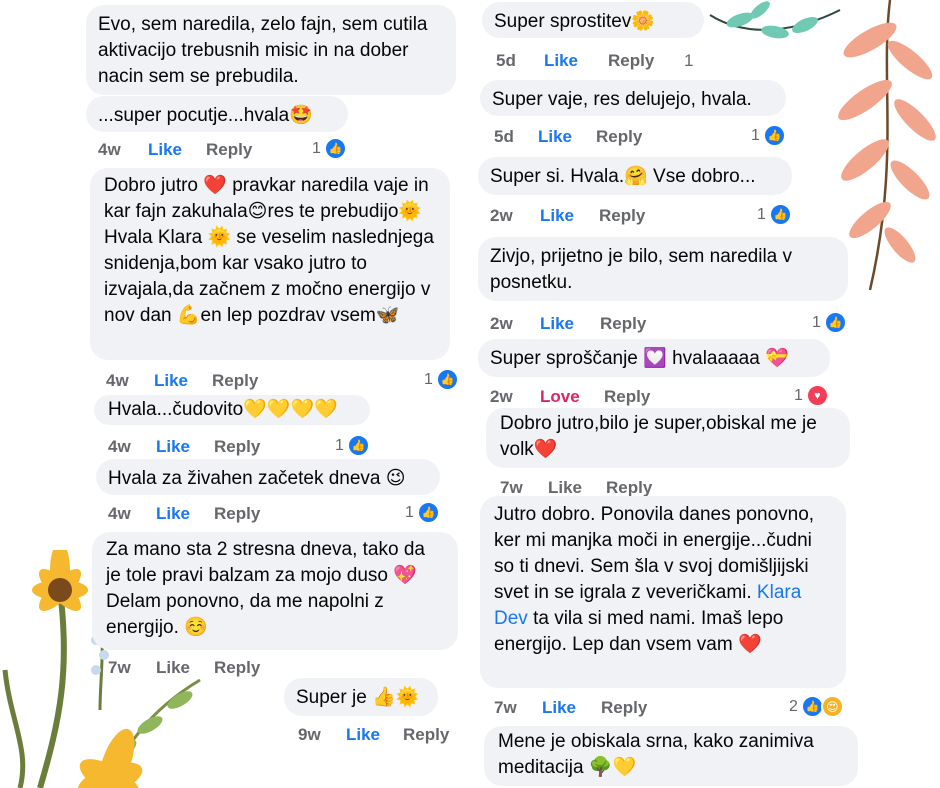 The image size is (940, 788). Describe the element at coordinates (593, 20) in the screenshot. I see `comment-bubble: Super sprostitev🌼` at that location.